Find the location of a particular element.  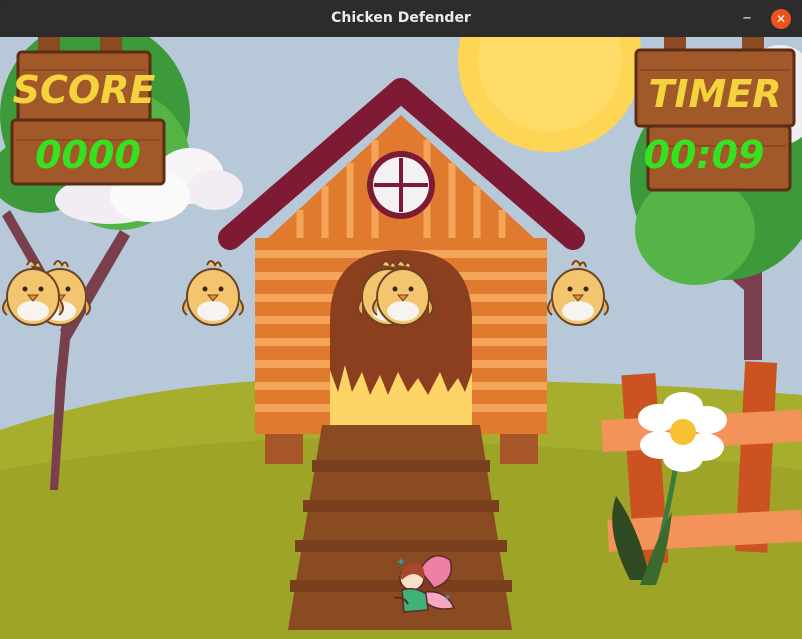

close-button: ✕ is located at coordinates (781, 19).